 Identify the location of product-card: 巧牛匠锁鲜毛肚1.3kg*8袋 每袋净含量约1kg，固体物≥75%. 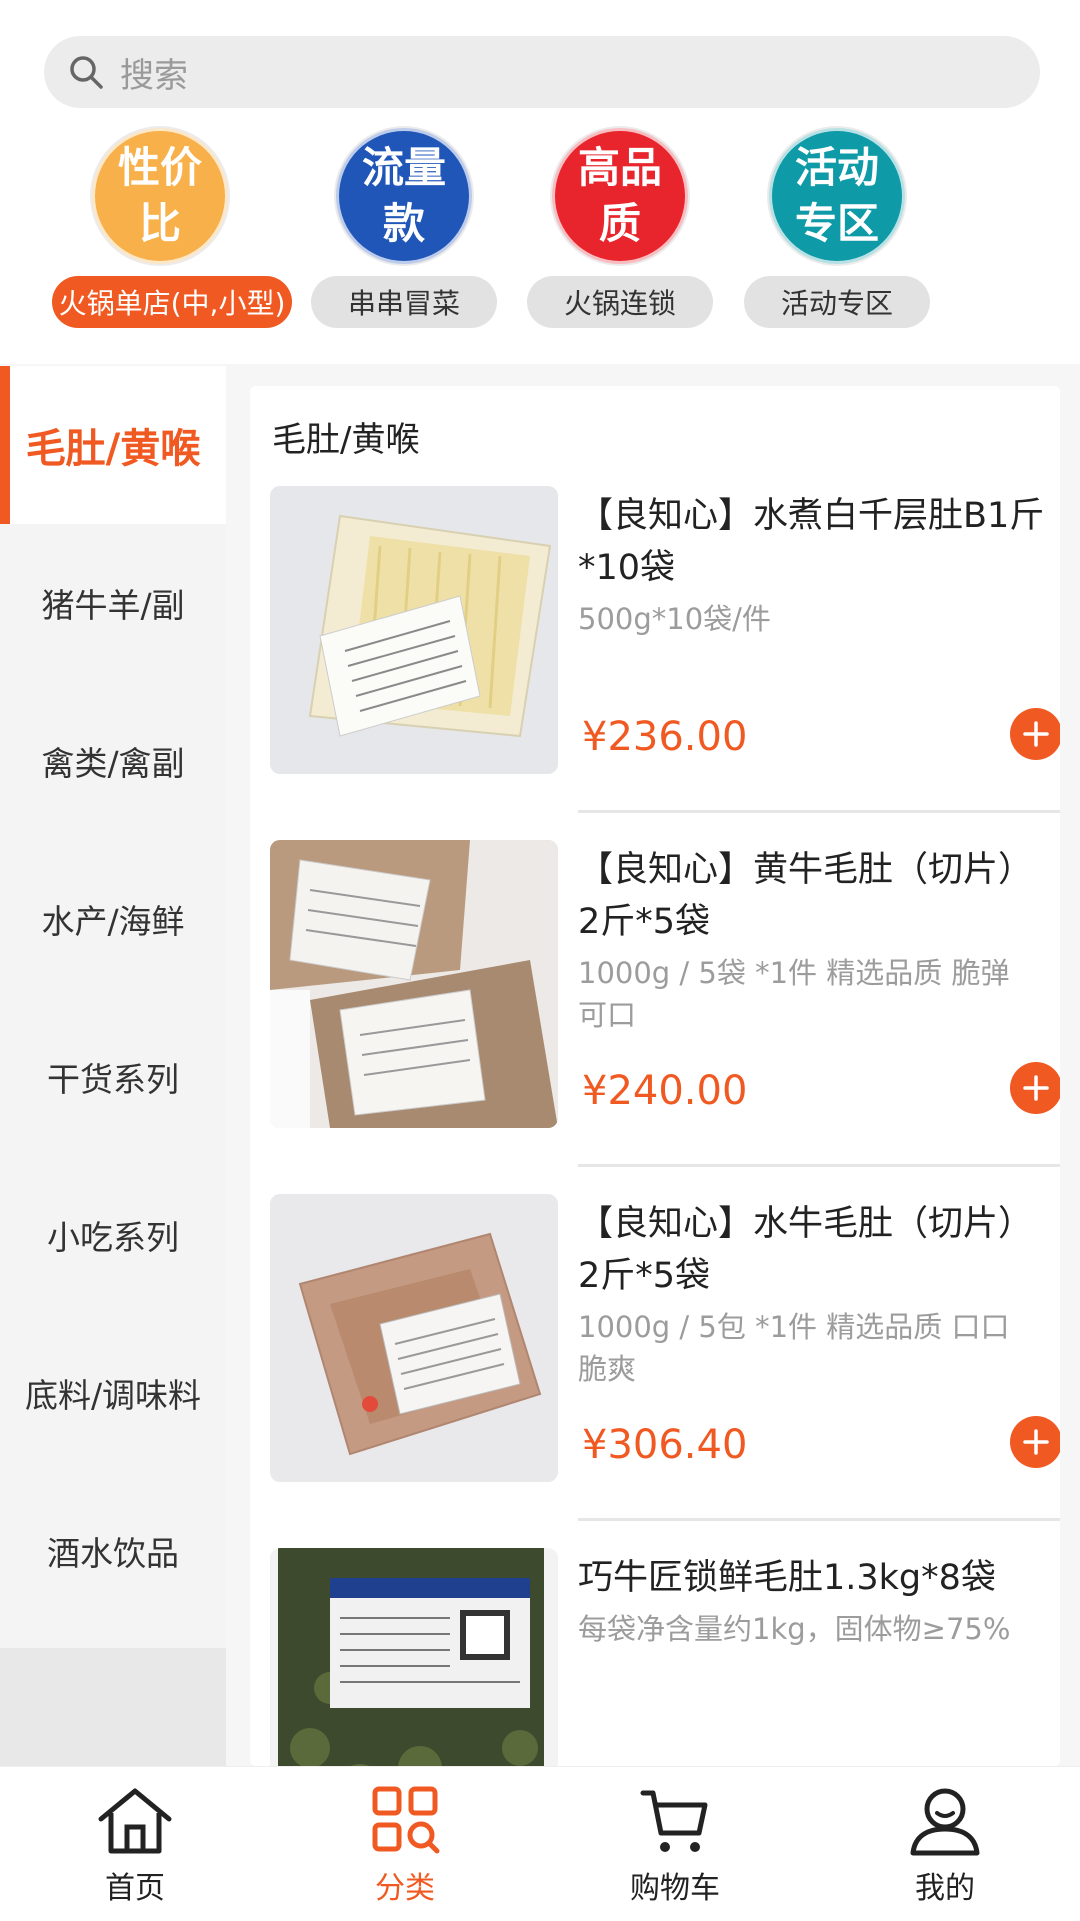
(665, 1657).